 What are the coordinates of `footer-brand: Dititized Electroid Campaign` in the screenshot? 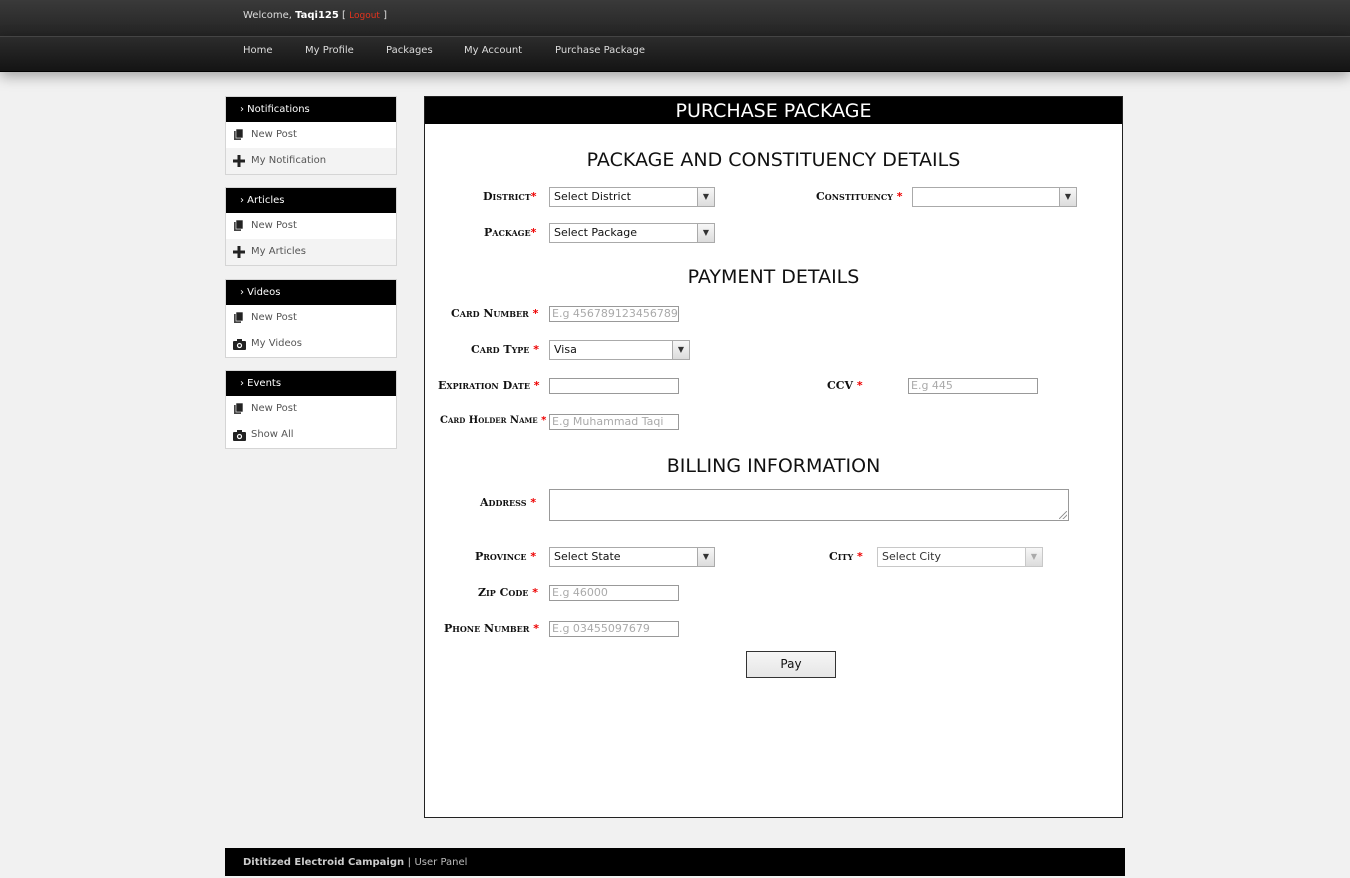 It's located at (324, 862).